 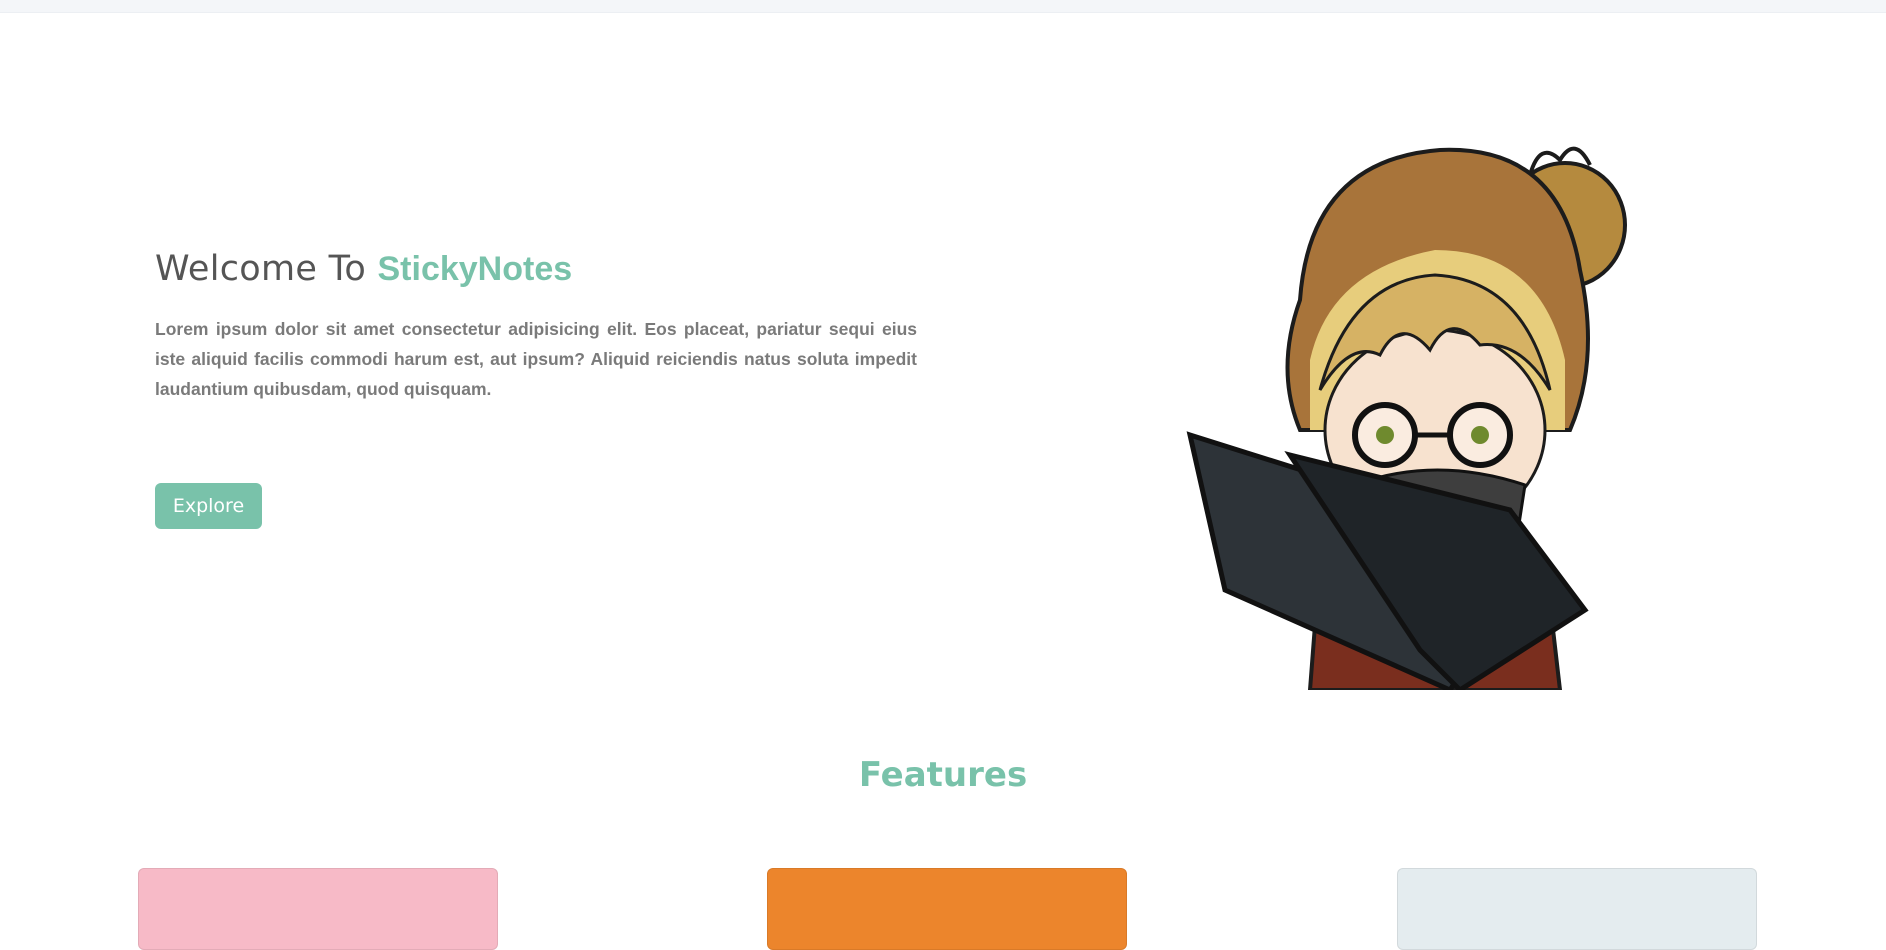 What do you see at coordinates (318, 909) in the screenshot?
I see `feature-card-pink` at bounding box center [318, 909].